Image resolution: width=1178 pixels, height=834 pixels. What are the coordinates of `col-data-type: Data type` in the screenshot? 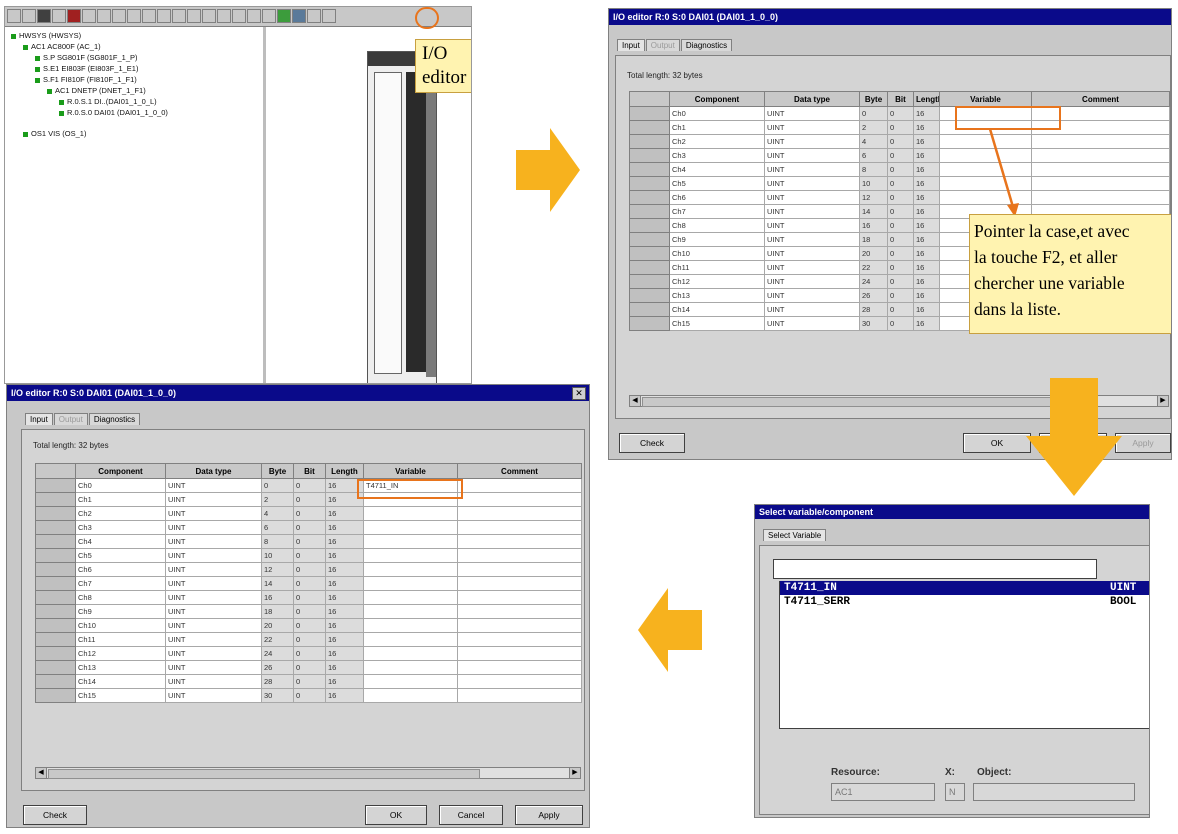 It's located at (213, 471).